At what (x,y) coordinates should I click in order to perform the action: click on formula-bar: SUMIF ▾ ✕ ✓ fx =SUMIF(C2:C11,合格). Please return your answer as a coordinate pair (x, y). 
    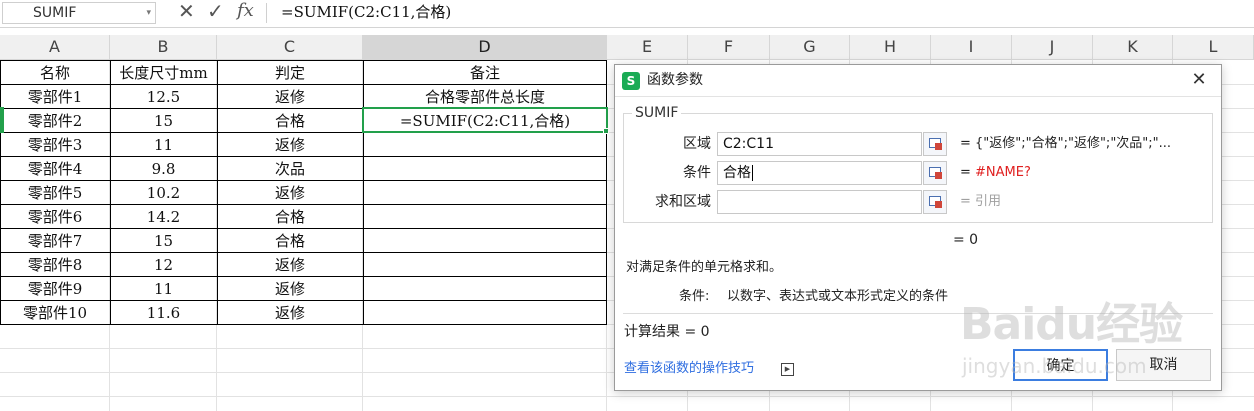
    Looking at the image, I should click on (627, 14).